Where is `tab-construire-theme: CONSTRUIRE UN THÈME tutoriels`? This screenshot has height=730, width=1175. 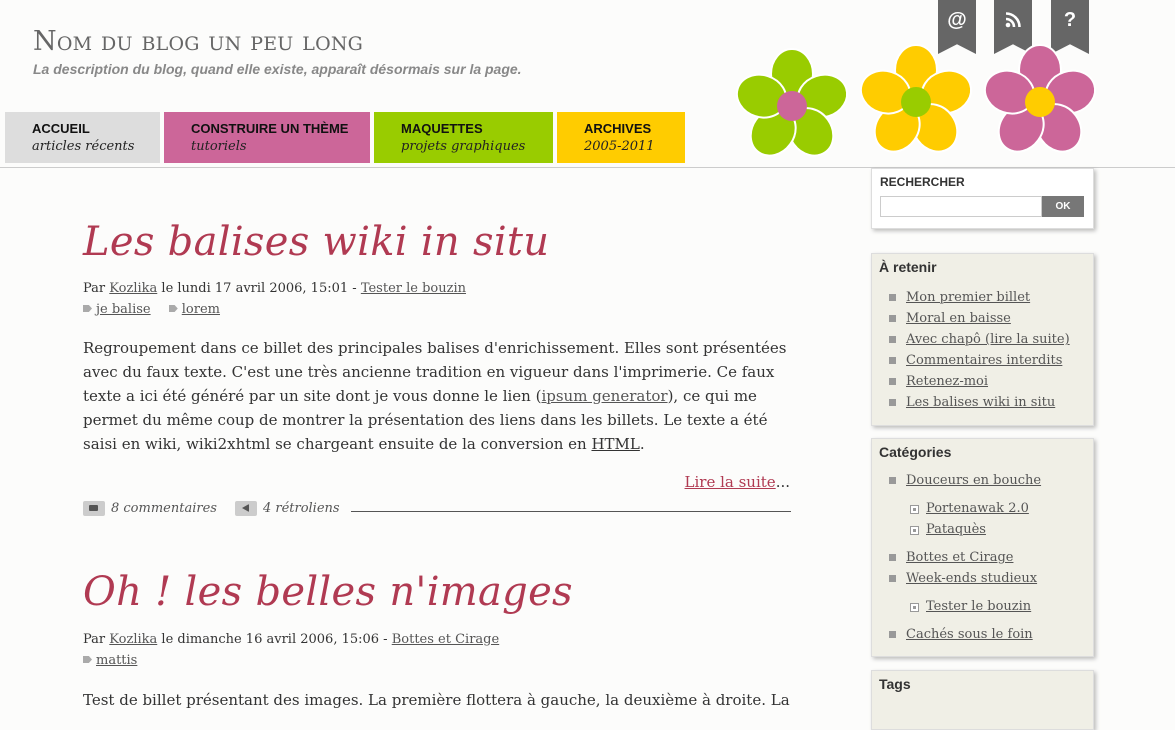
tab-construire-theme: CONSTRUIRE UN THÈME tutoriels is located at coordinates (267, 137).